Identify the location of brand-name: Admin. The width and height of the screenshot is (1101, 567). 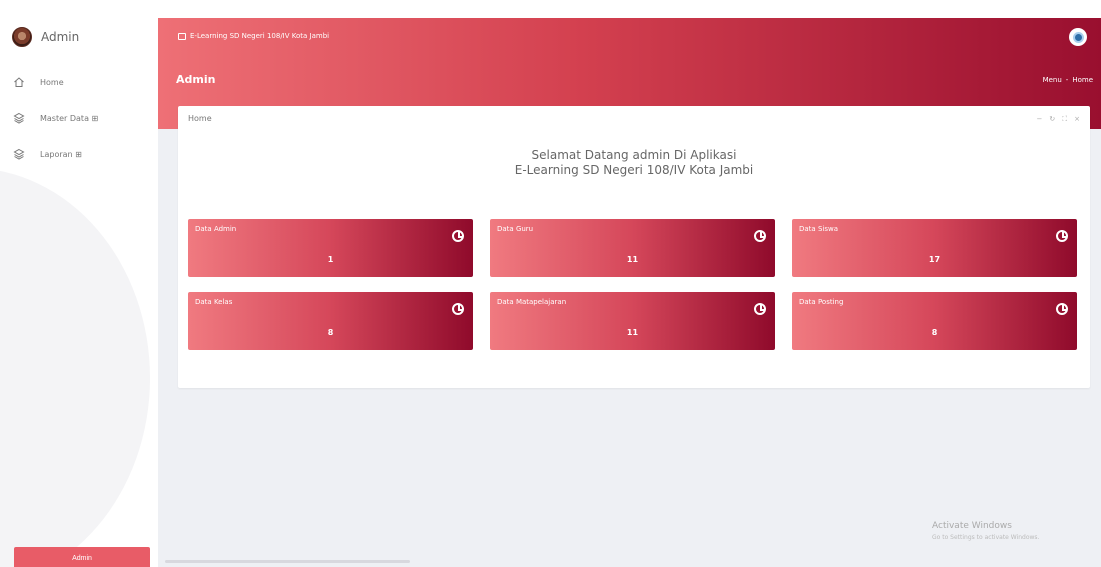
(60, 37).